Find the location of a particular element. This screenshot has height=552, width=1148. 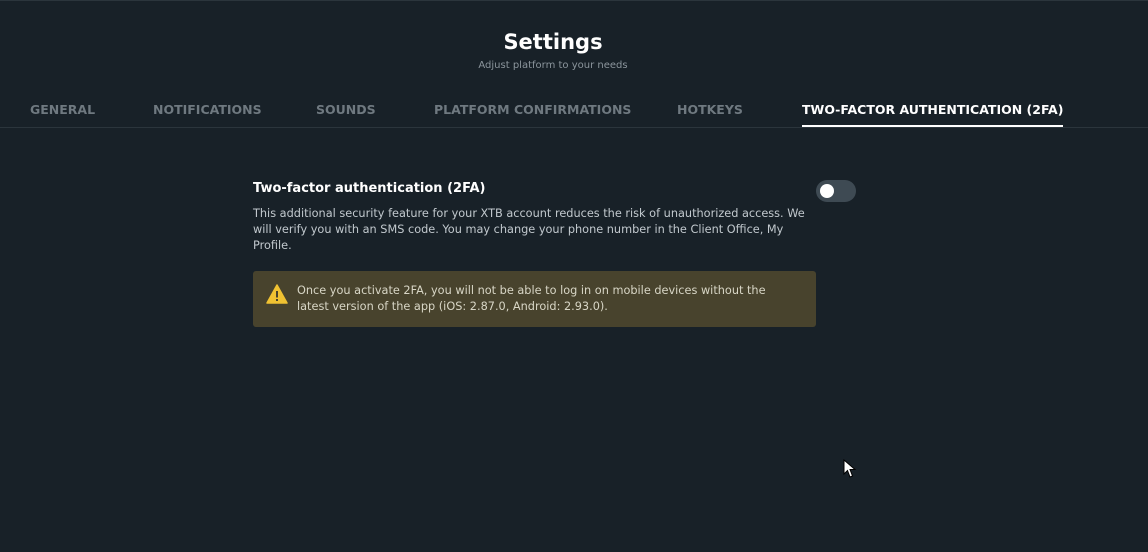

tab-general: GENERAL is located at coordinates (62, 110).